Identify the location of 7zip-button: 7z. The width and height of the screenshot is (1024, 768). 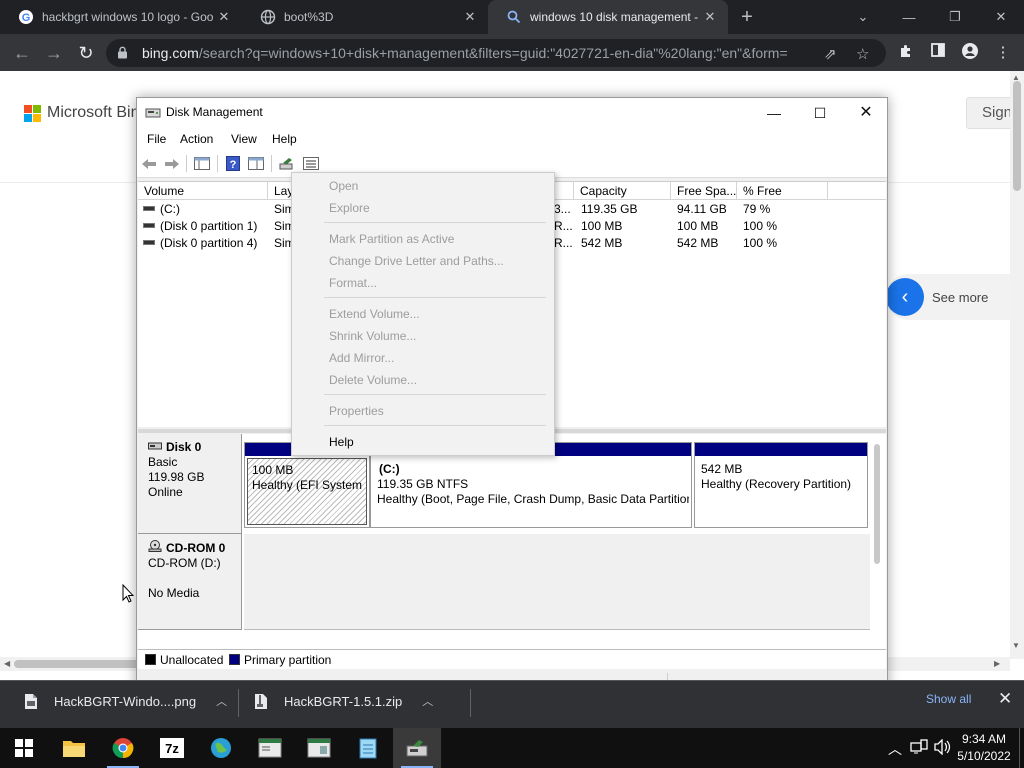
(172, 748).